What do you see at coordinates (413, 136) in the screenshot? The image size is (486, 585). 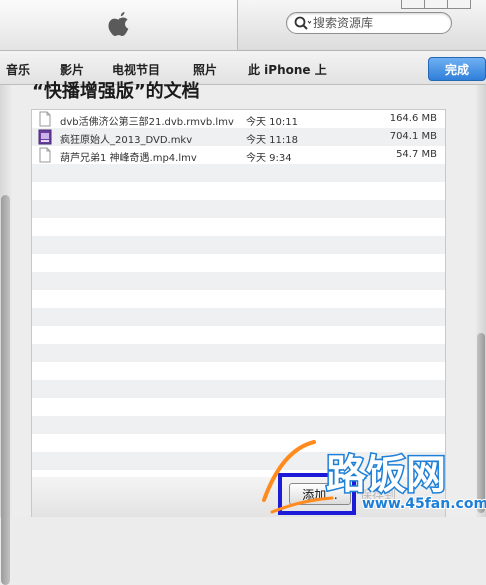 I see `file-size: 704.1 MB` at bounding box center [413, 136].